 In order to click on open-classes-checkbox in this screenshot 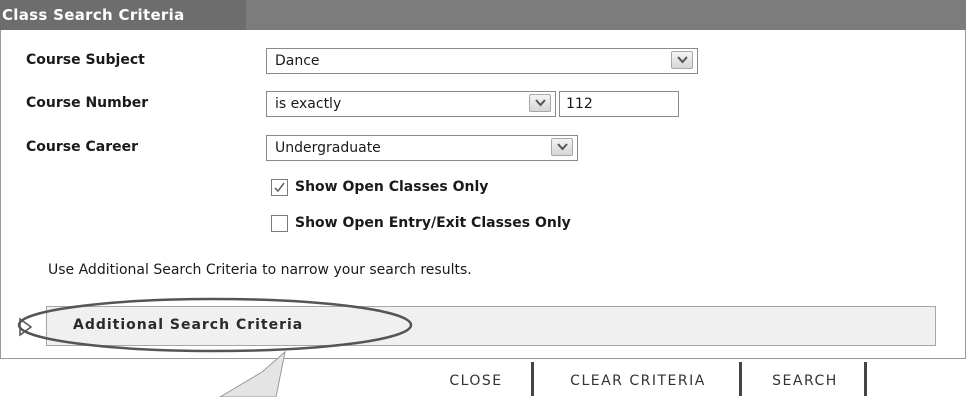, I will do `click(279, 187)`.